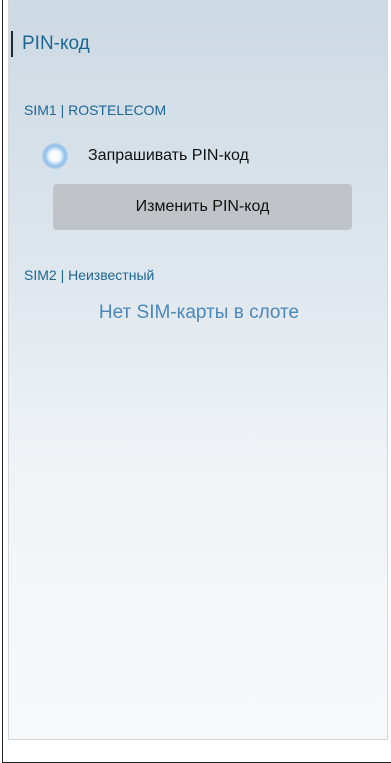 The width and height of the screenshot is (391, 763). I want to click on page-header: PIN-код, so click(49, 44).